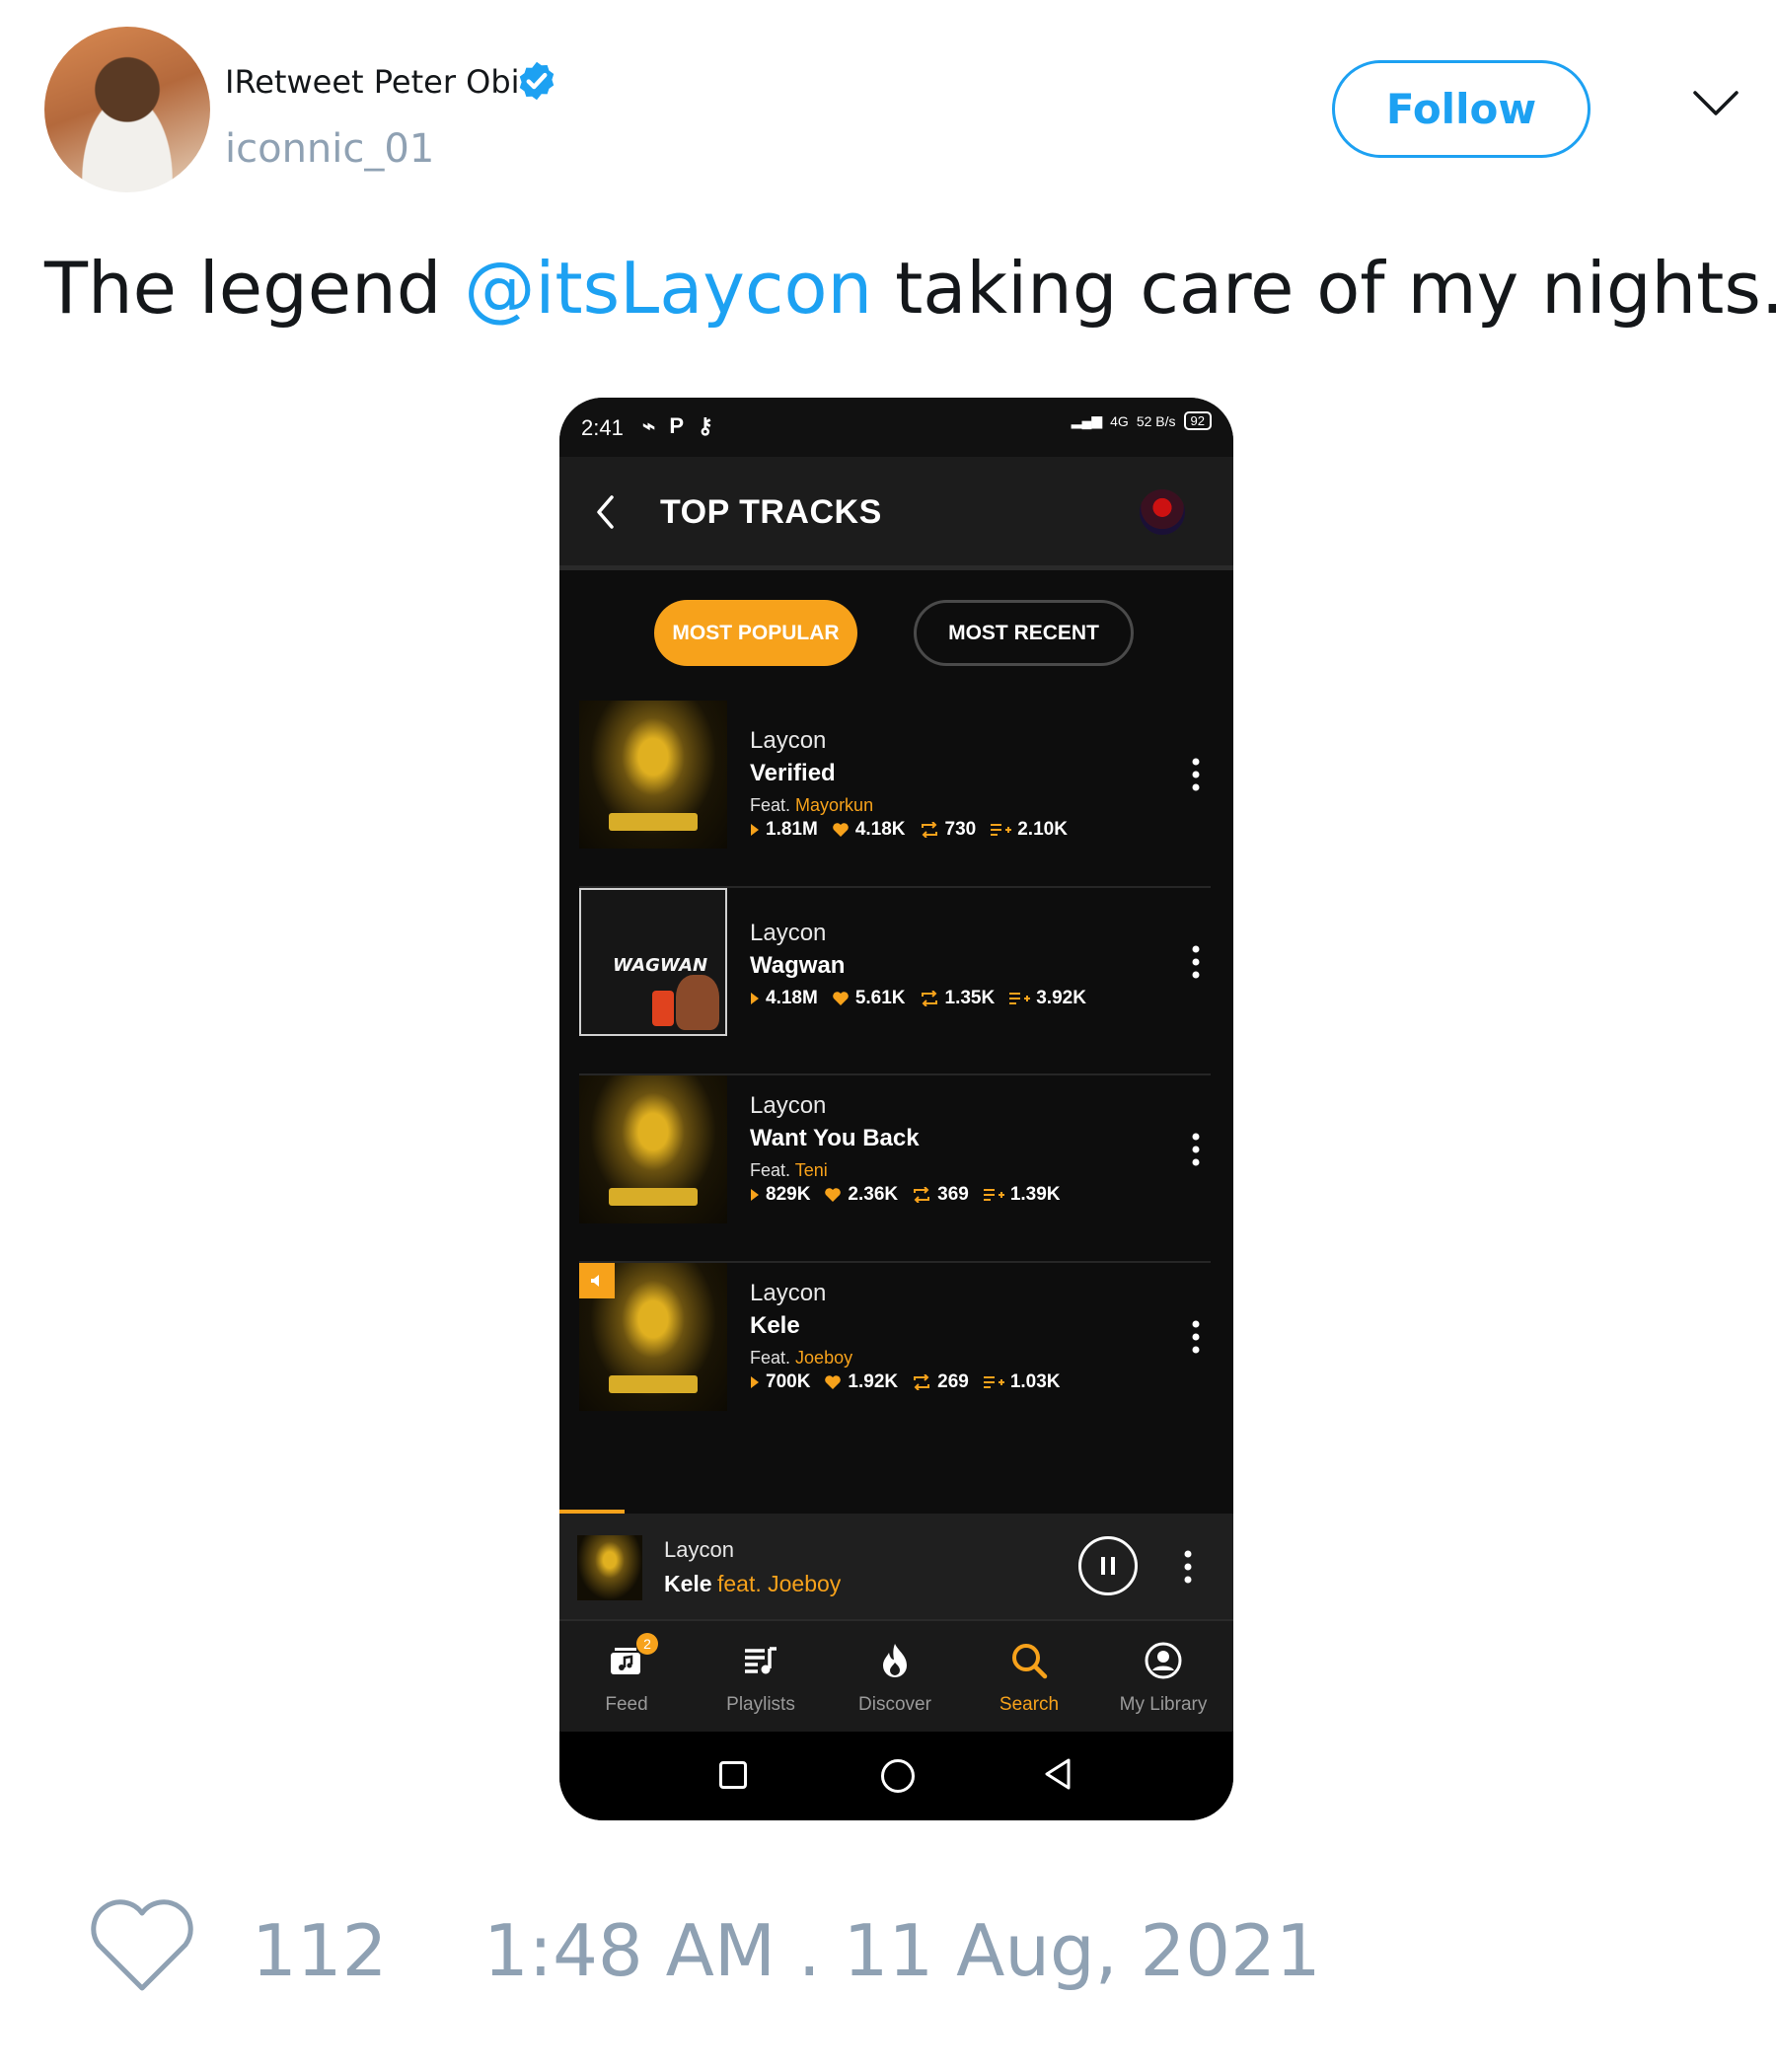  Describe the element at coordinates (761, 1661) in the screenshot. I see `playlist-icon` at that location.